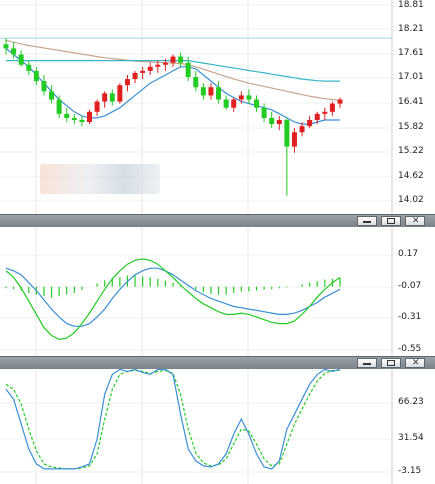 The width and height of the screenshot is (435, 484). What do you see at coordinates (408, 254) in the screenshot?
I see `macd-axis-label: 0.17` at bounding box center [408, 254].